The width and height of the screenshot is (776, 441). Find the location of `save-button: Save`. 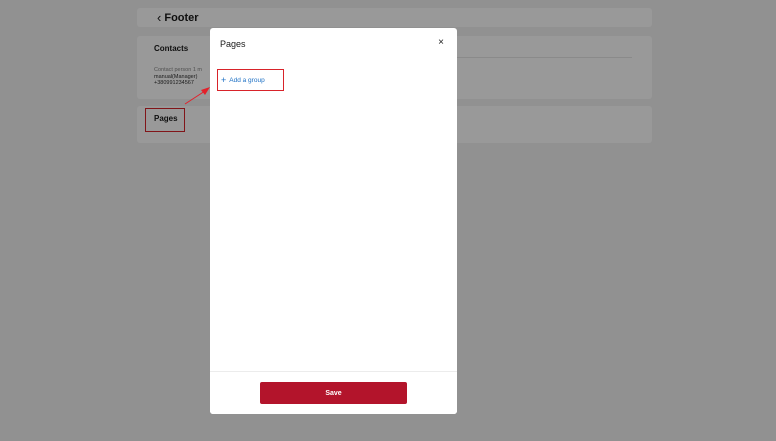

save-button: Save is located at coordinates (333, 393).